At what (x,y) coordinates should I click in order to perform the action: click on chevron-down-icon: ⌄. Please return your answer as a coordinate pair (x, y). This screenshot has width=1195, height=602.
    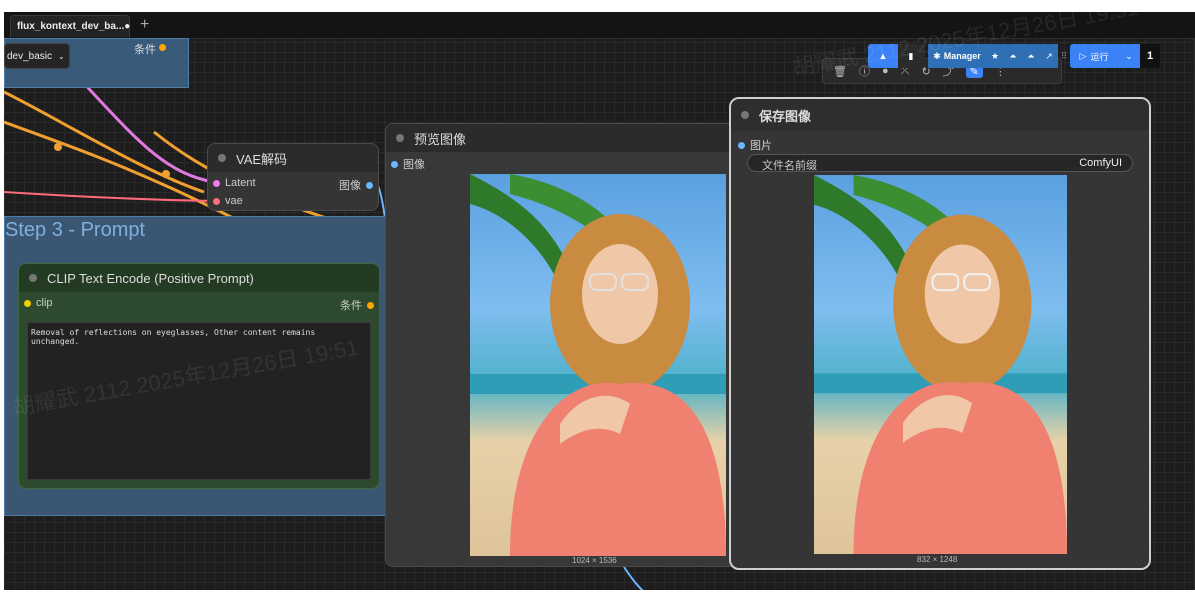
    Looking at the image, I should click on (61, 56).